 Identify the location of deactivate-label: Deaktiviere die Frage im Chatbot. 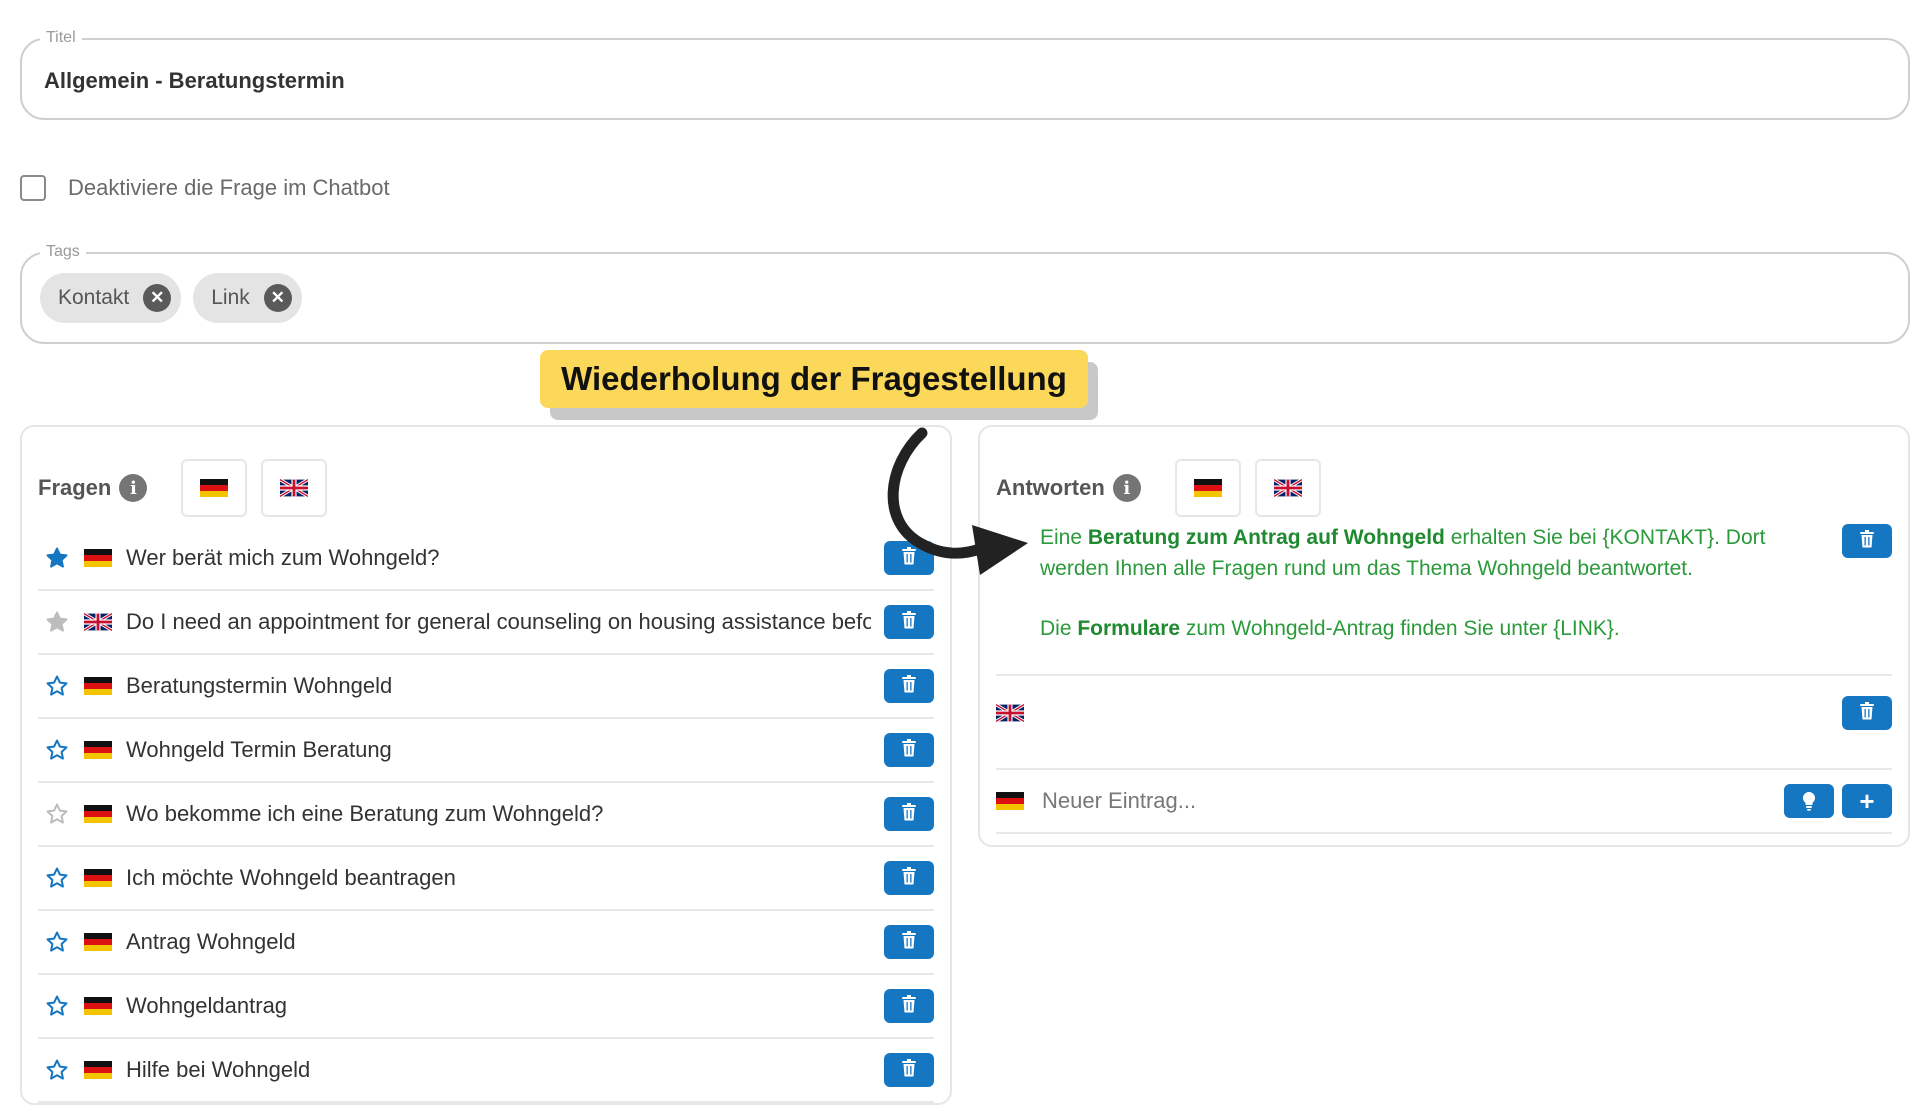
(229, 187).